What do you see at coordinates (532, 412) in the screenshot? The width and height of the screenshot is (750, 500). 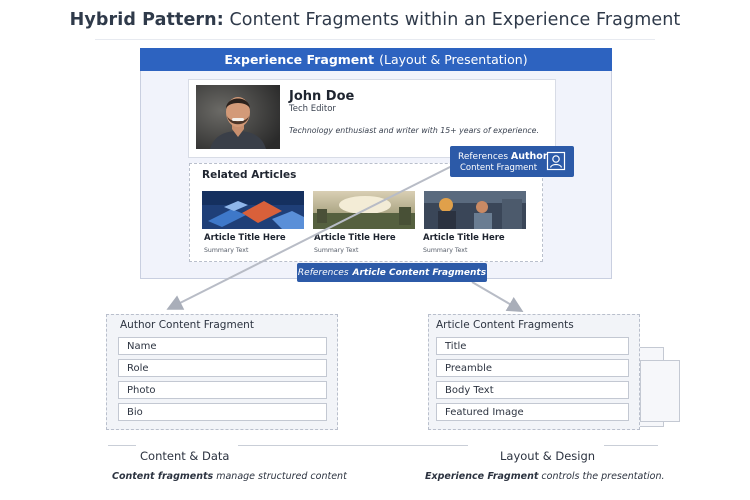 I see `field-featured-image: Featured Image` at bounding box center [532, 412].